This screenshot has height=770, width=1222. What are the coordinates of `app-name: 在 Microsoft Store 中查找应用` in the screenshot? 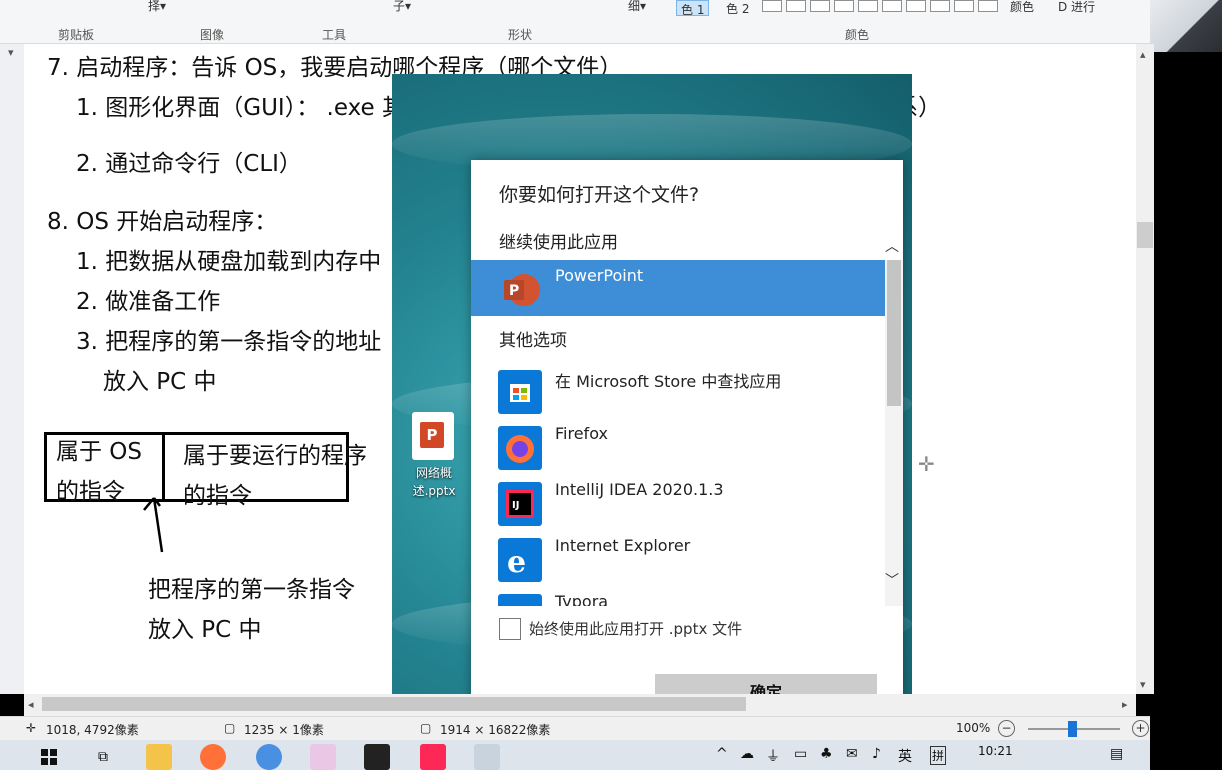 It's located at (668, 381).